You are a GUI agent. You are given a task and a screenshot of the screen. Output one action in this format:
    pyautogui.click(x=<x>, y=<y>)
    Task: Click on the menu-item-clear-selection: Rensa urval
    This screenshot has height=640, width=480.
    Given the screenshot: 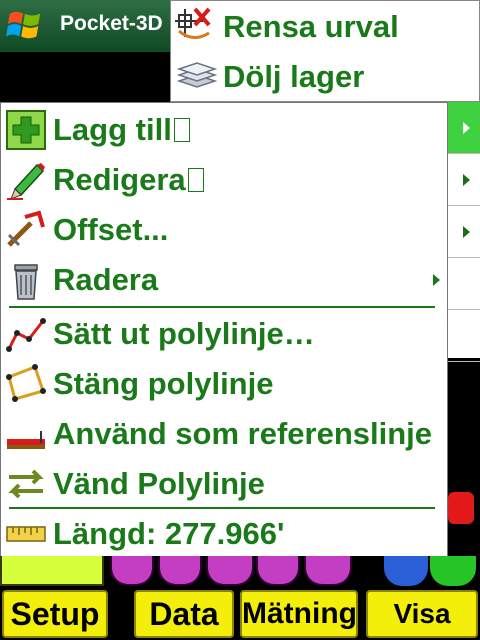 What is the action you would take?
    pyautogui.click(x=325, y=26)
    